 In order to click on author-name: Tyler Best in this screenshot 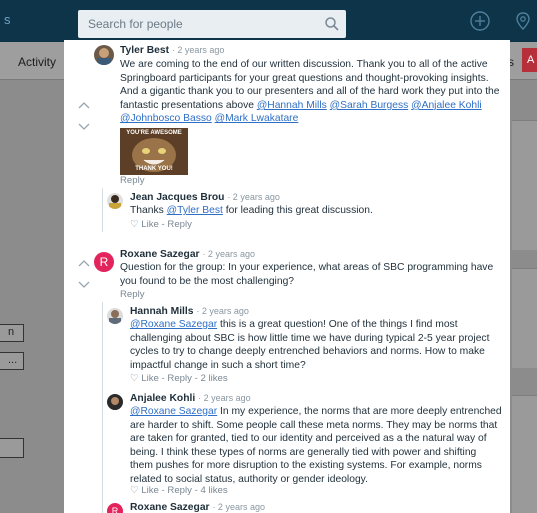, I will do `click(144, 50)`.